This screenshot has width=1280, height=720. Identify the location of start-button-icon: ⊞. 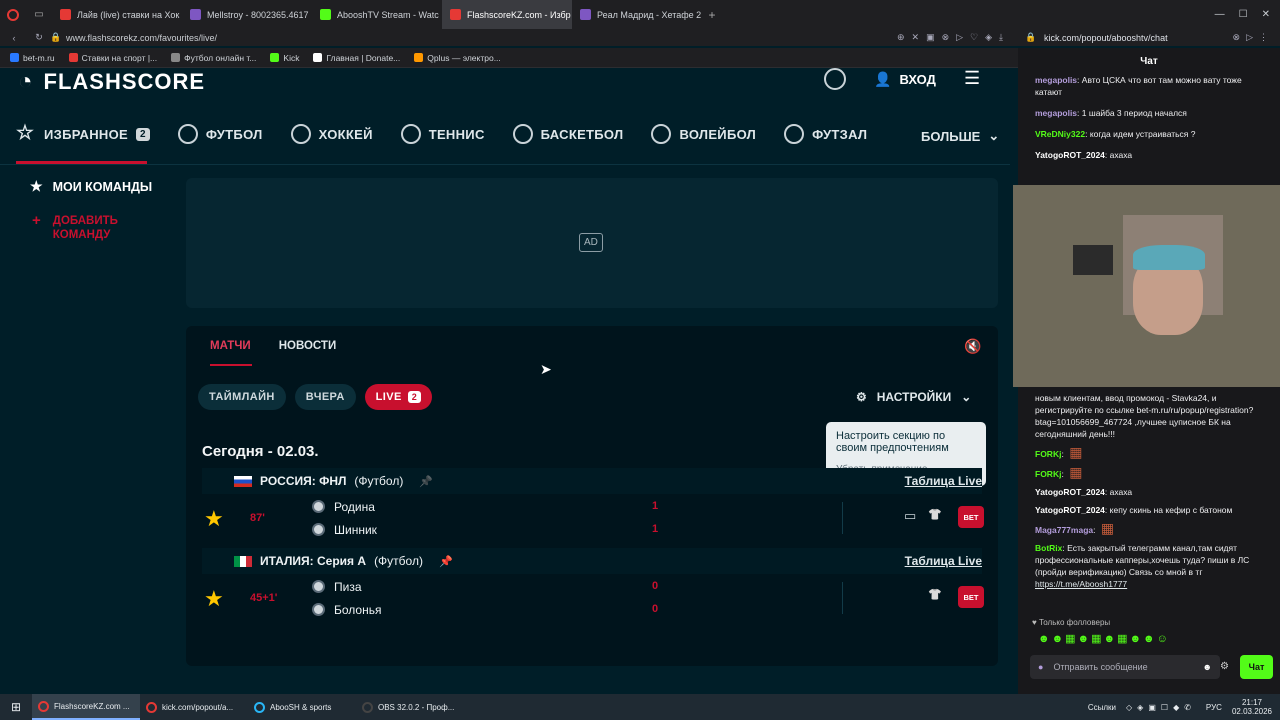
(16, 707).